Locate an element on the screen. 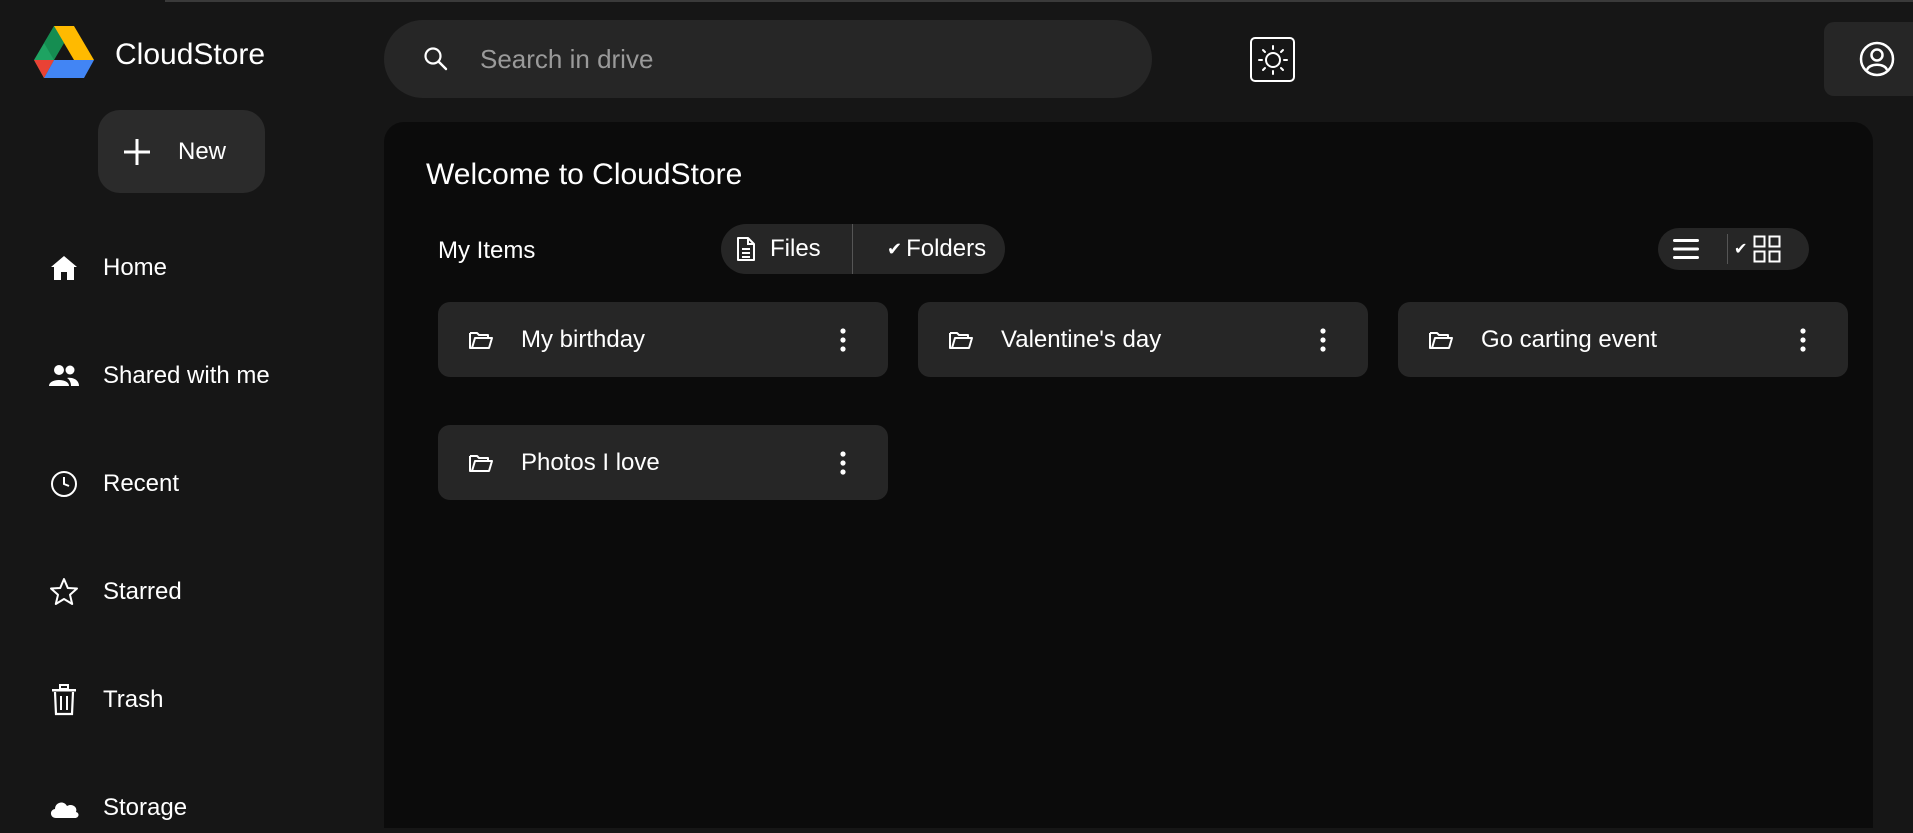 The image size is (1913, 833). sidebar-item-trash: Trash is located at coordinates (198, 700).